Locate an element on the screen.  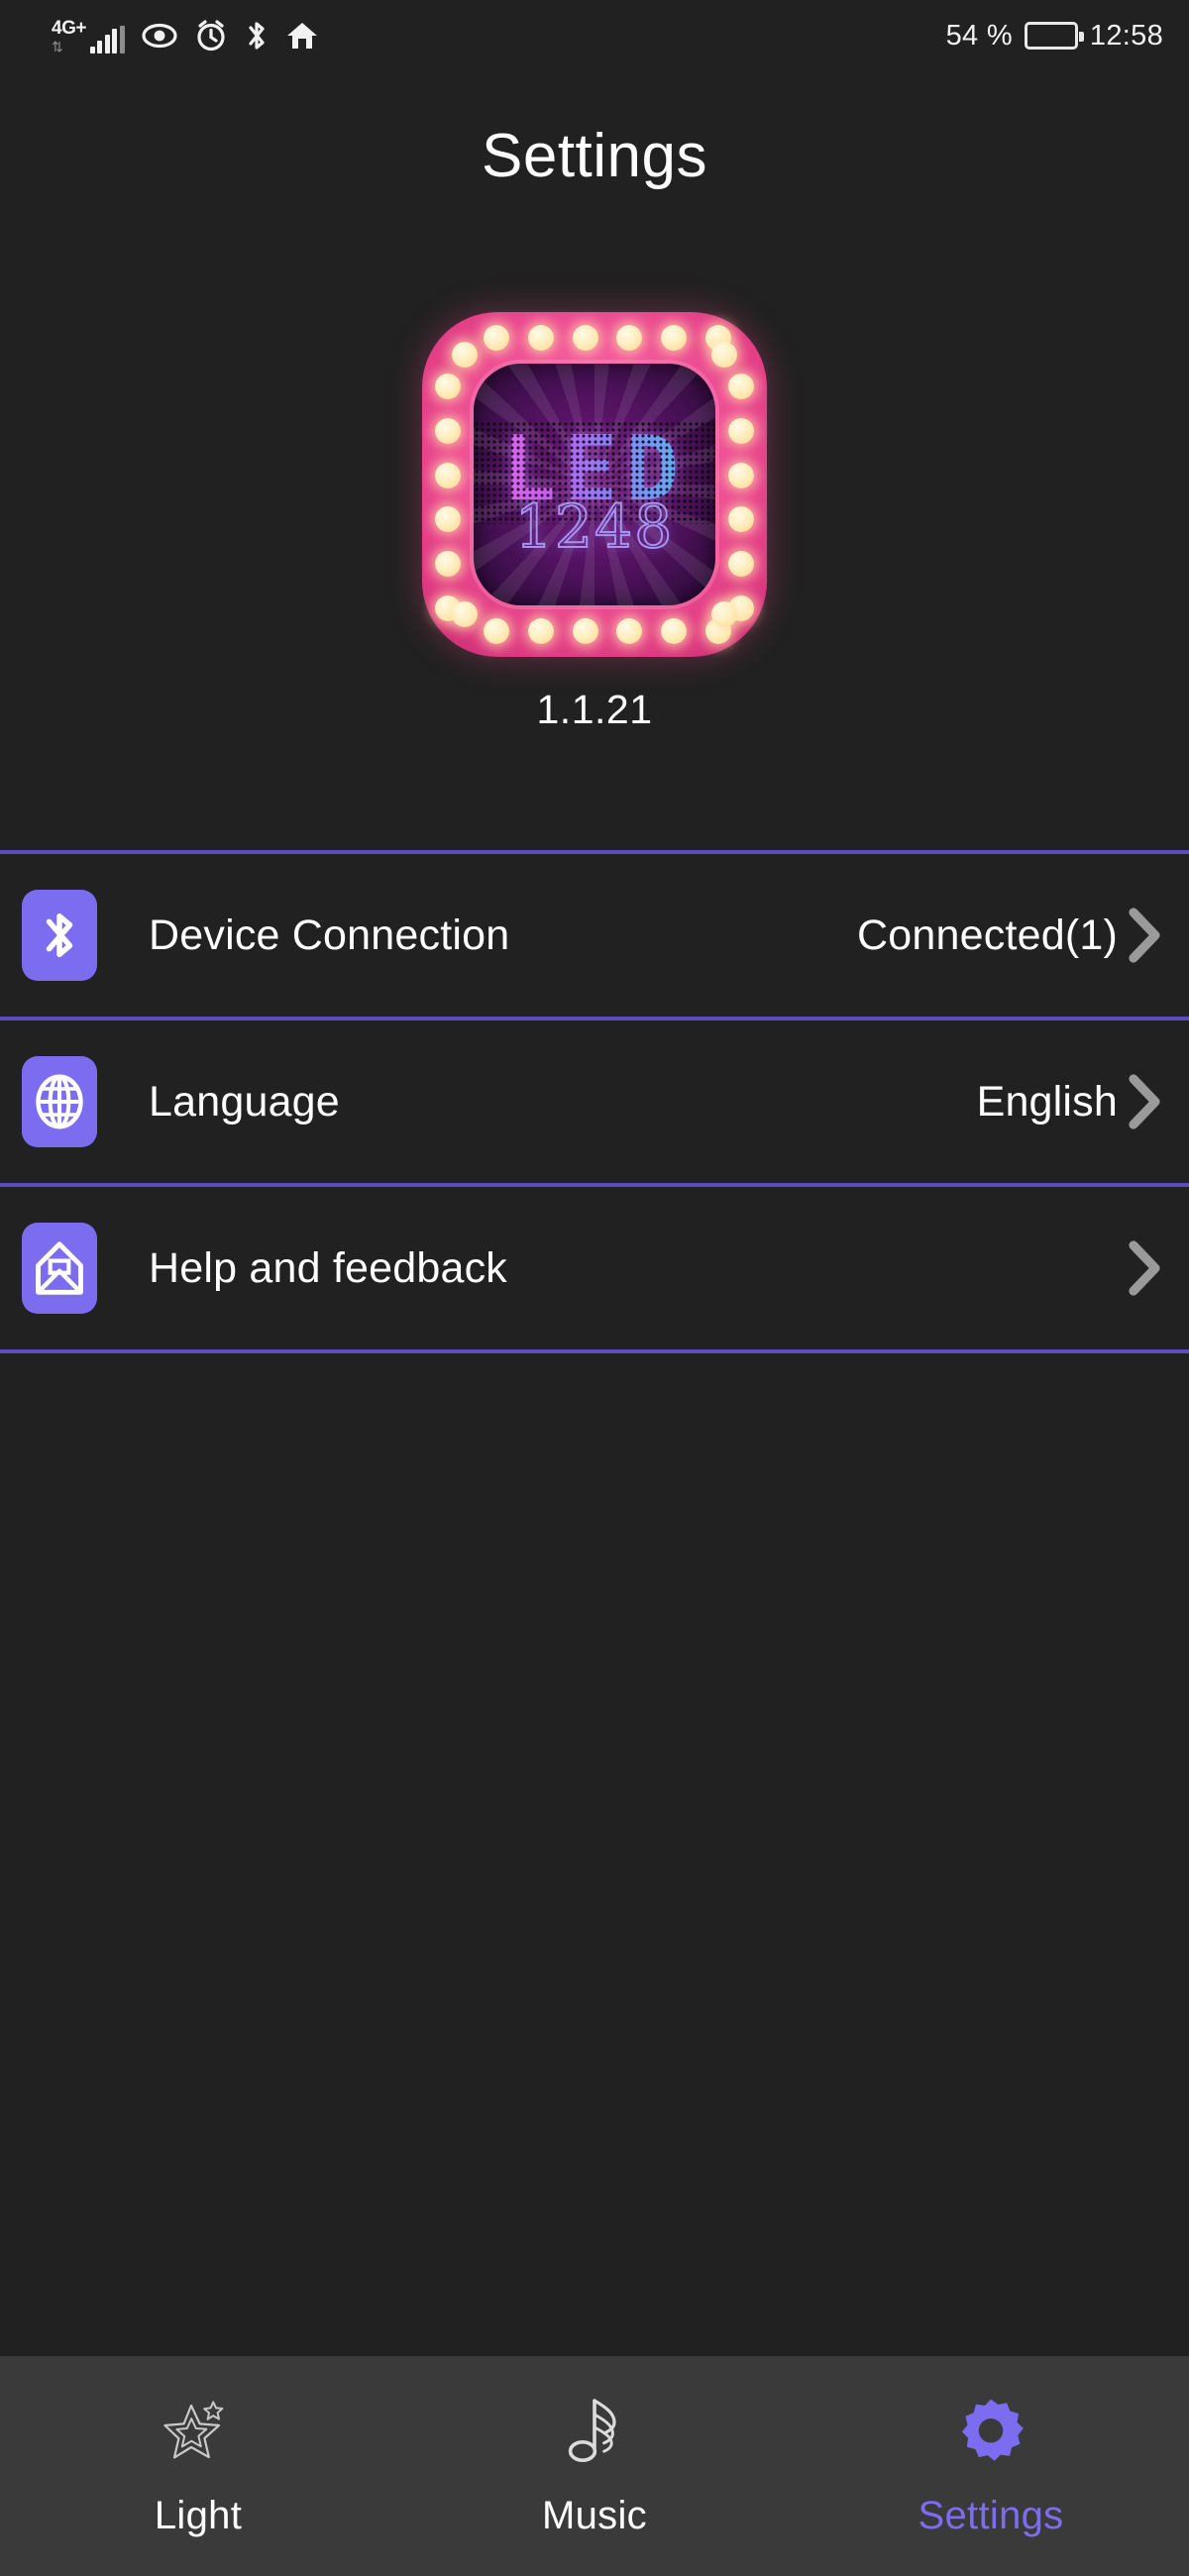
bottom-navigation-bar: Light Music Settings is located at coordinates (594, 2466).